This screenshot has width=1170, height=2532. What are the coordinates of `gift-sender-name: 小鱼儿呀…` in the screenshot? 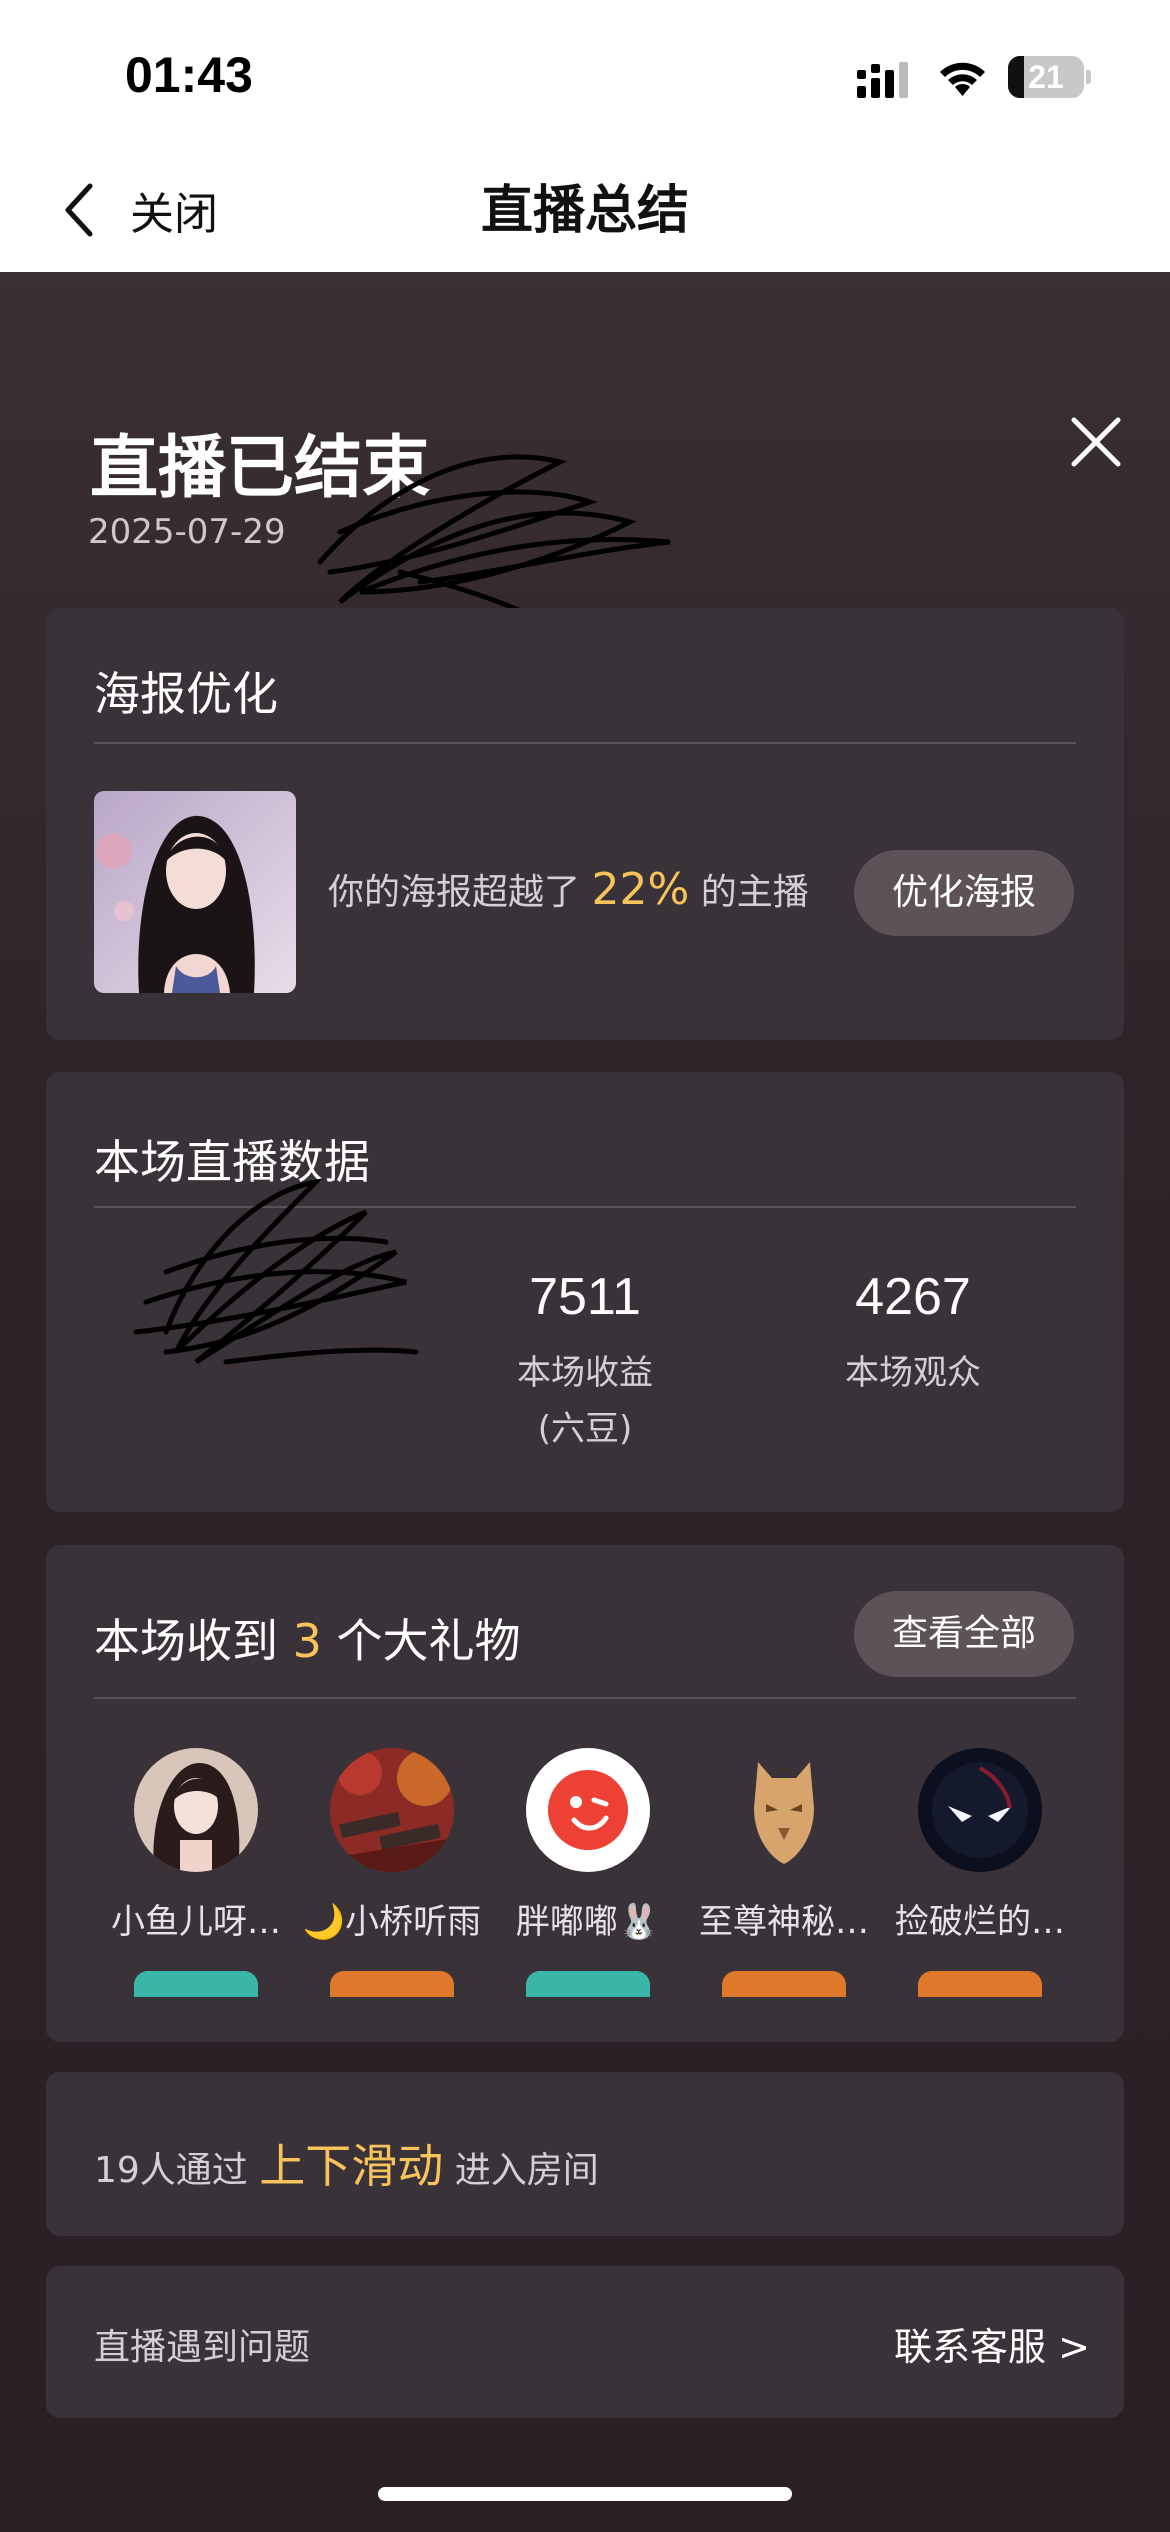 It's located at (196, 1922).